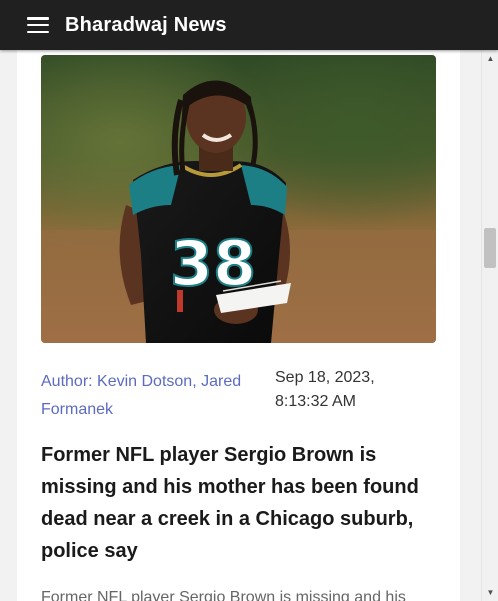 This screenshot has width=498, height=601. What do you see at coordinates (489, 325) in the screenshot?
I see `vertical-scrollbar: ▲ ▼` at bounding box center [489, 325].